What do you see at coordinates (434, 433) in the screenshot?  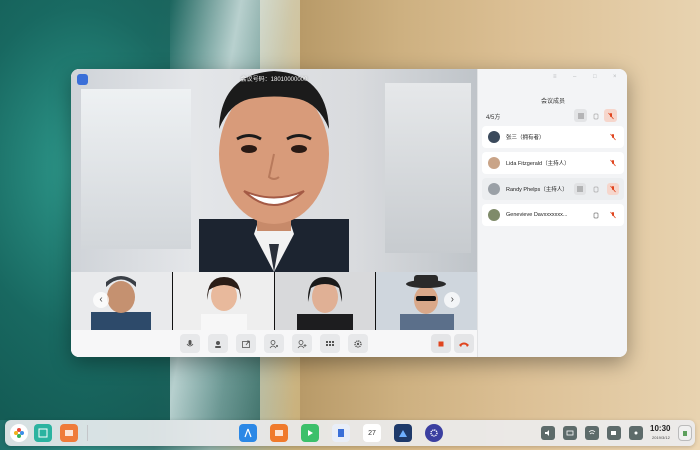 I see `settings-icon` at bounding box center [434, 433].